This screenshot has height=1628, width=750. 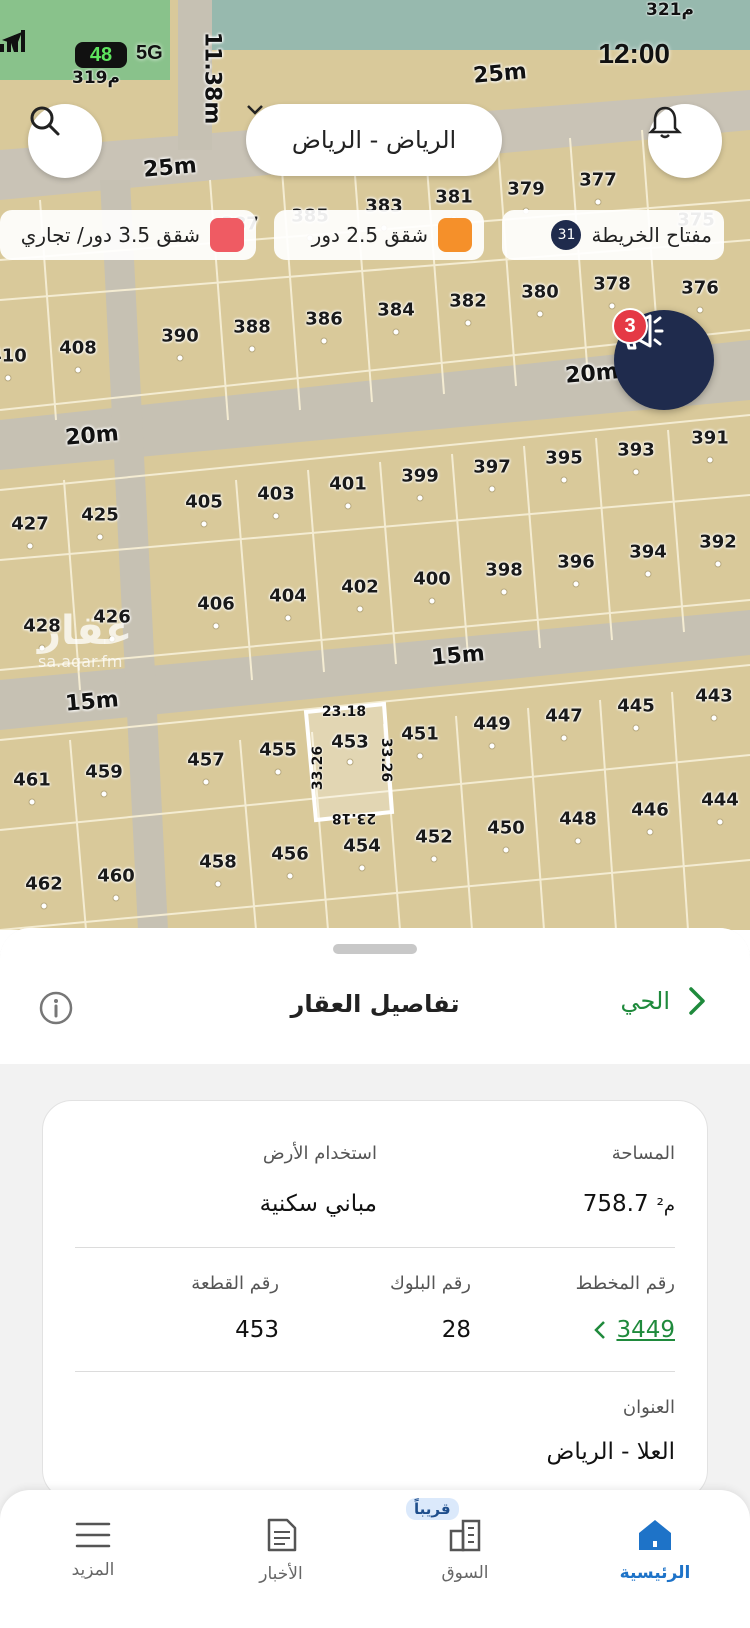 I want to click on plot-number-label: 397, so click(x=492, y=467).